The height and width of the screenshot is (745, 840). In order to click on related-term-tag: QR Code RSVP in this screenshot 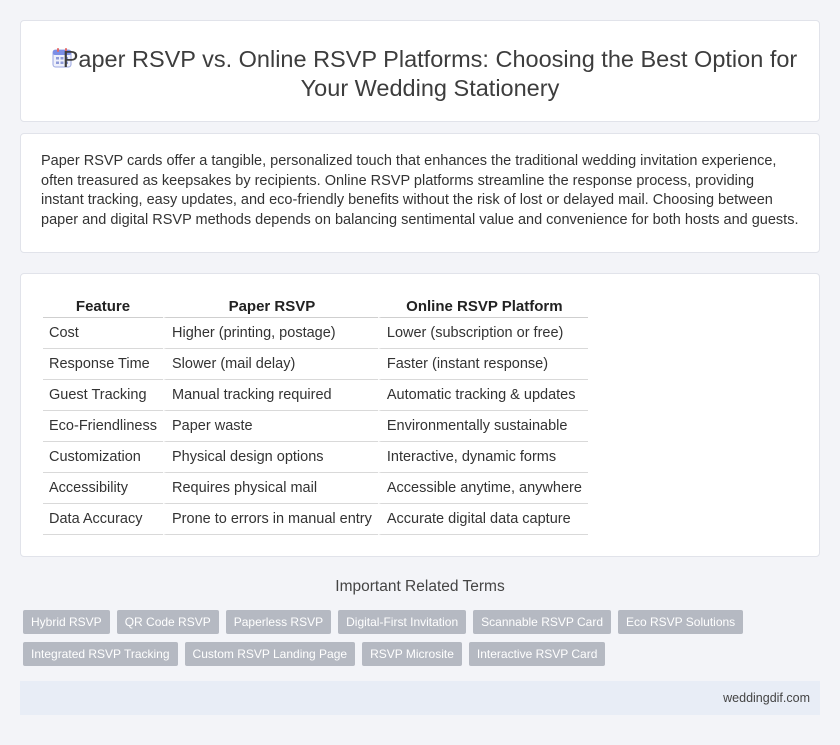, I will do `click(167, 622)`.